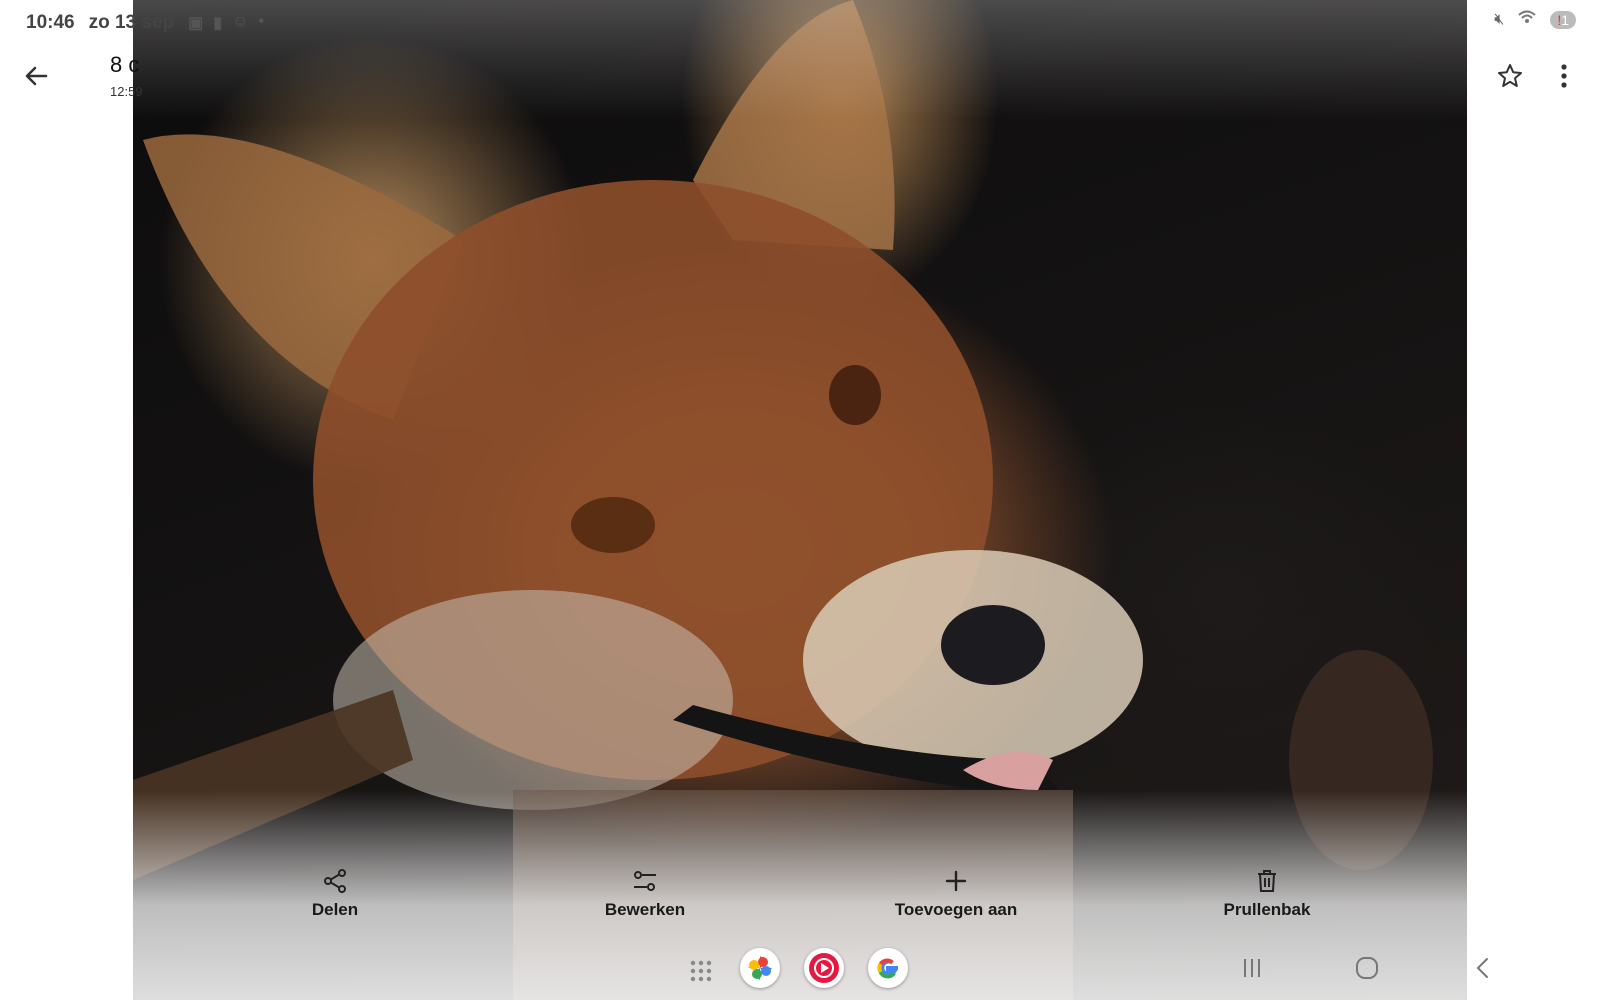  I want to click on share-icon, so click(335, 881).